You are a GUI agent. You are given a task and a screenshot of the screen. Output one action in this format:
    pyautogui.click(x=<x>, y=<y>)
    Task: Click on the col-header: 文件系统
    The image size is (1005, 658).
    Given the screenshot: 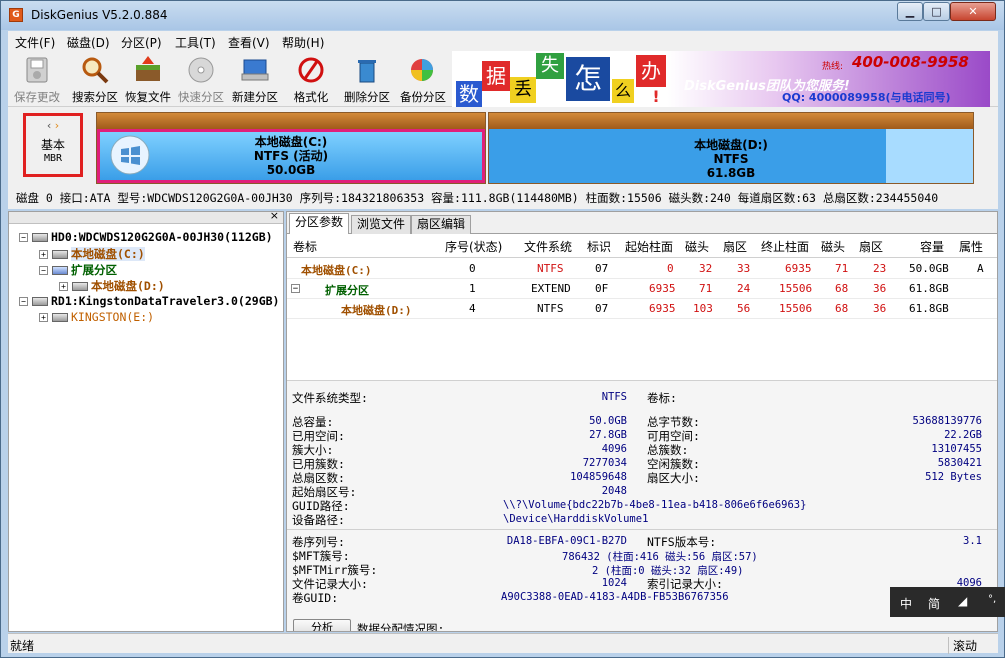 What is the action you would take?
    pyautogui.click(x=548, y=246)
    